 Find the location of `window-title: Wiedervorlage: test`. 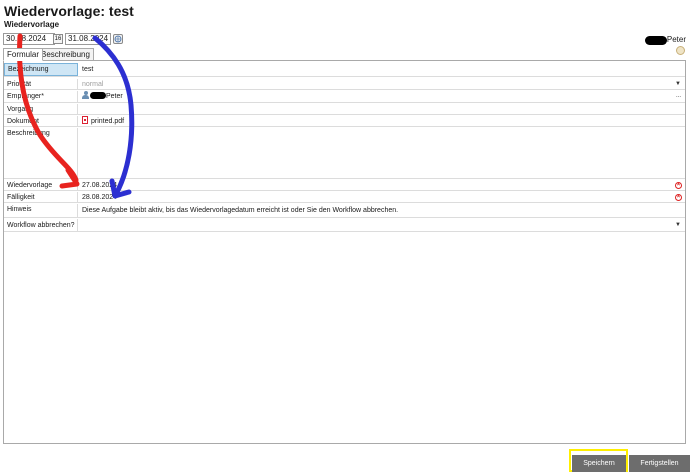

window-title: Wiedervorlage: test is located at coordinates (69, 11).